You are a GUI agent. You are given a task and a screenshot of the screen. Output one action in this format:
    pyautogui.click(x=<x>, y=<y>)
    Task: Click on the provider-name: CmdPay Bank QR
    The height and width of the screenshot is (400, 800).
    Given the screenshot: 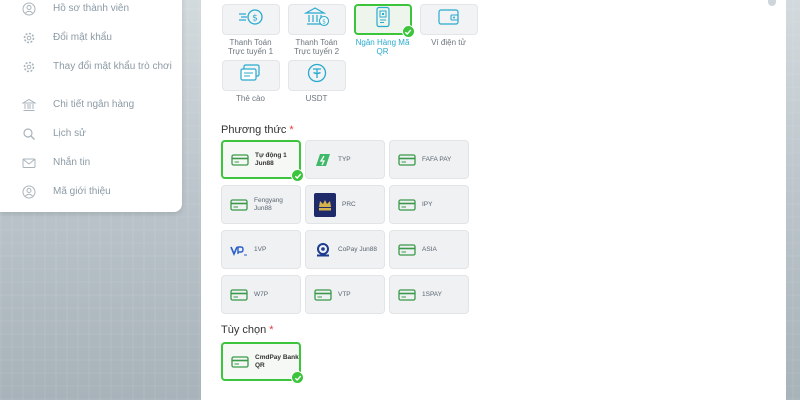 What is the action you would take?
    pyautogui.click(x=277, y=361)
    